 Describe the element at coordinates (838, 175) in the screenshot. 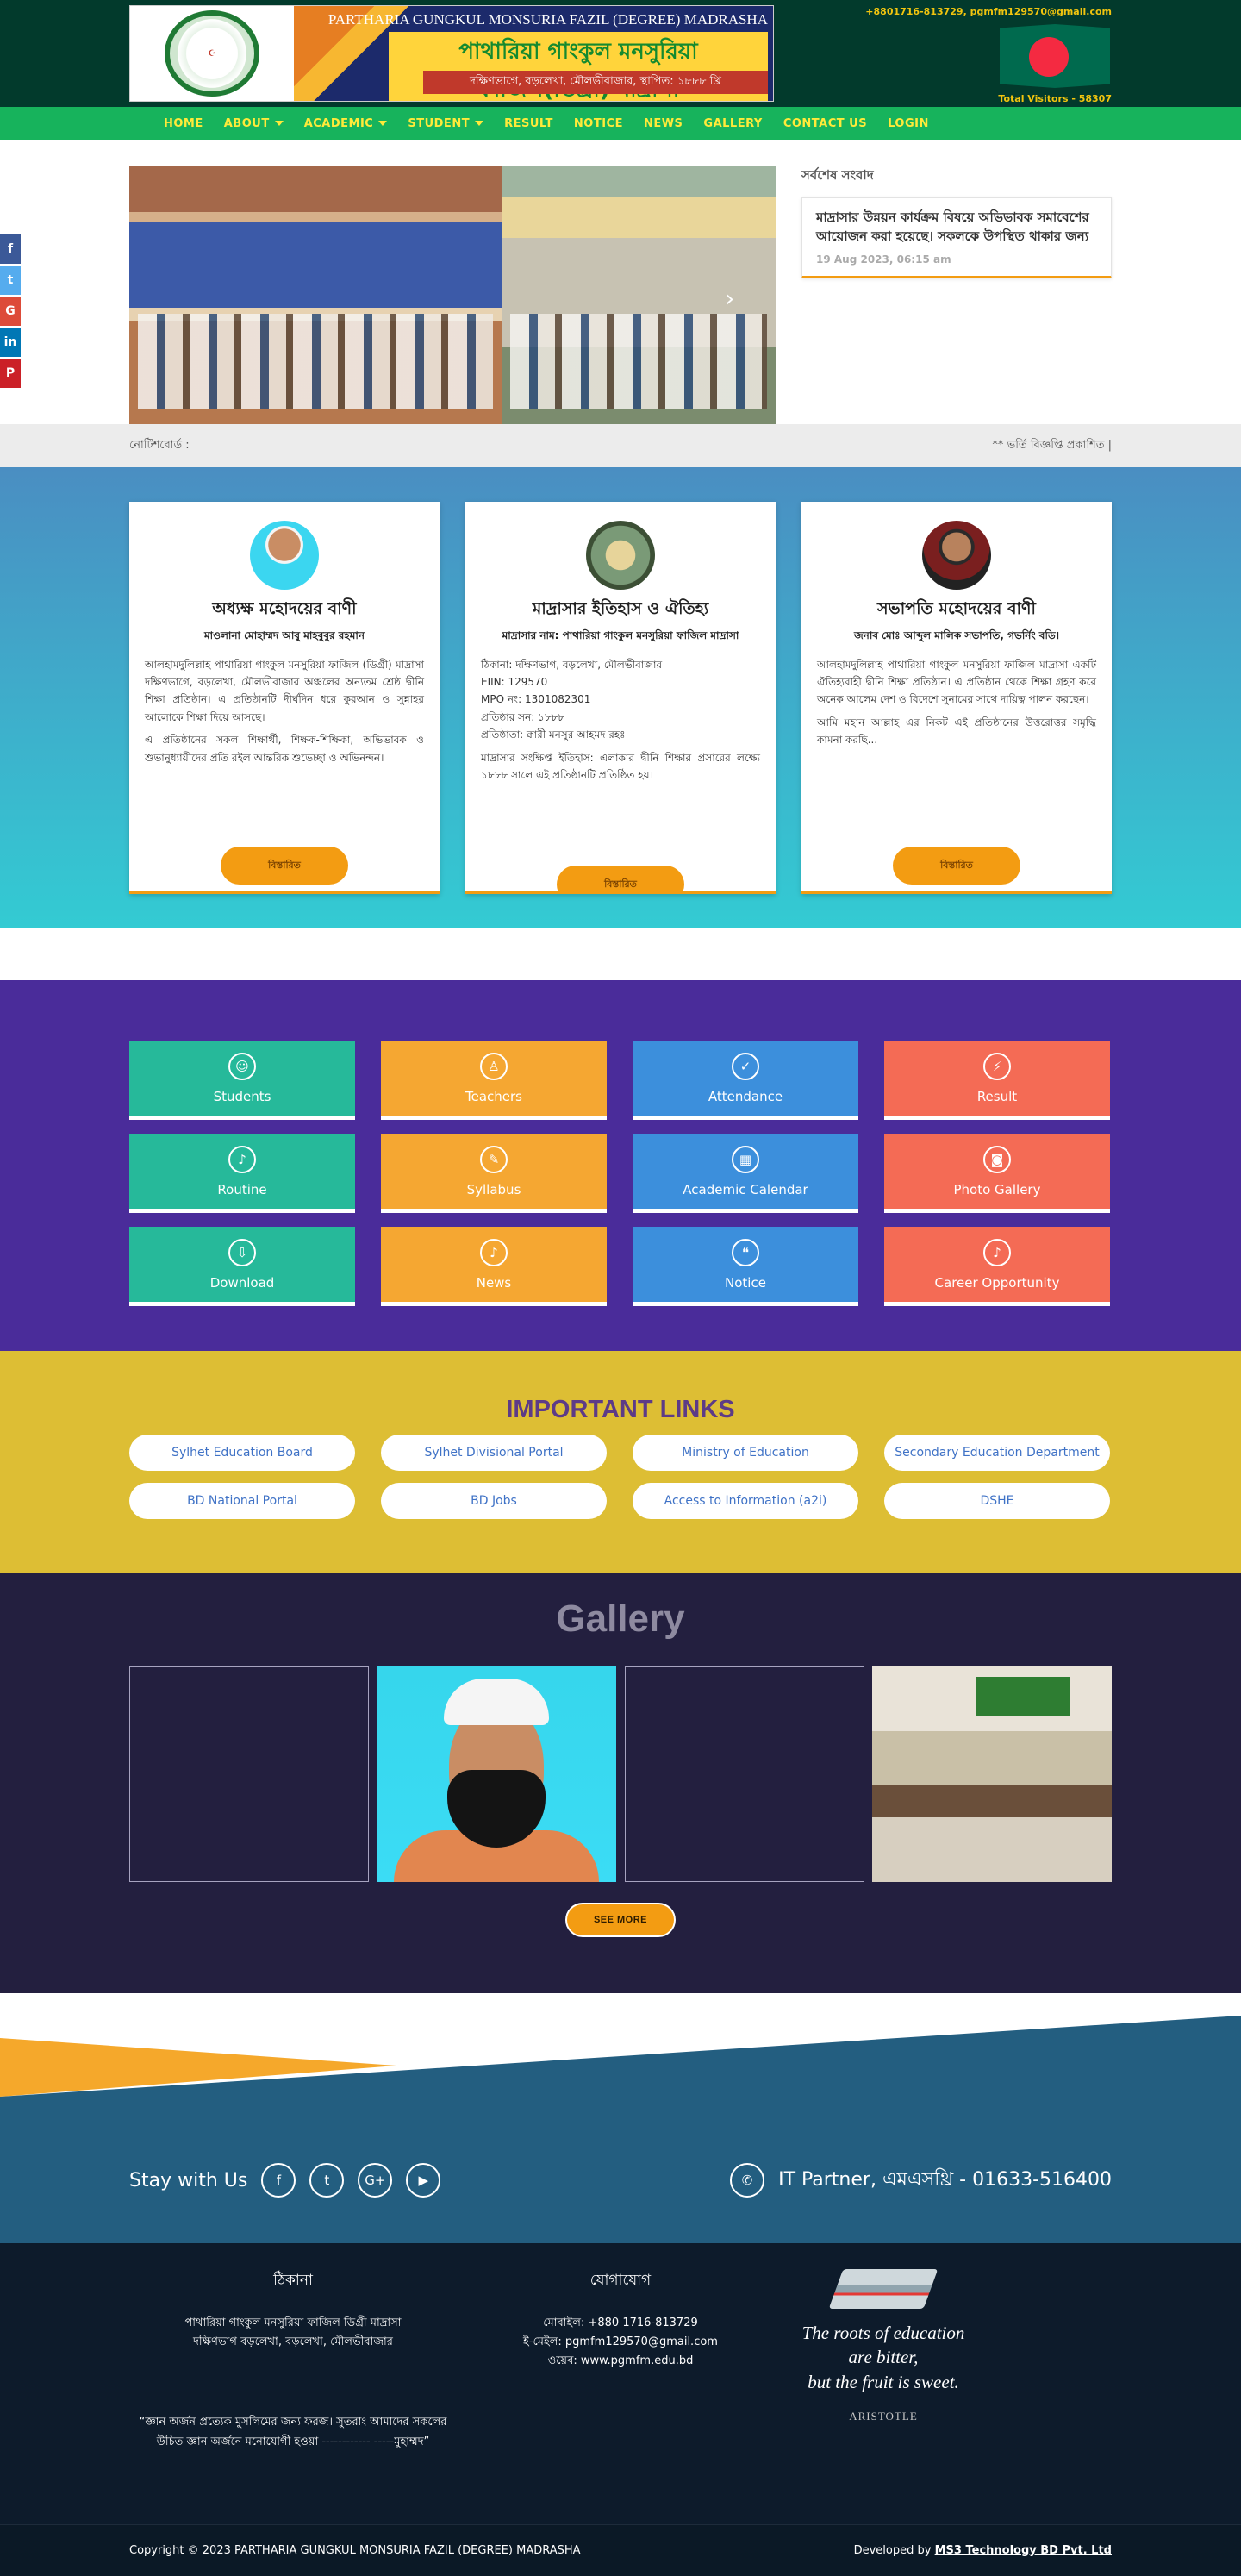

I see `latest-news-heading: সর্বশেষ সংবাদ` at that location.